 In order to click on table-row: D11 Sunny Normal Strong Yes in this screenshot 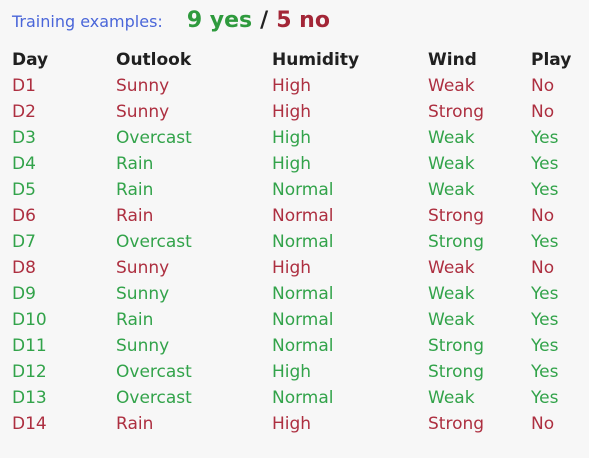, I will do `click(299, 346)`.